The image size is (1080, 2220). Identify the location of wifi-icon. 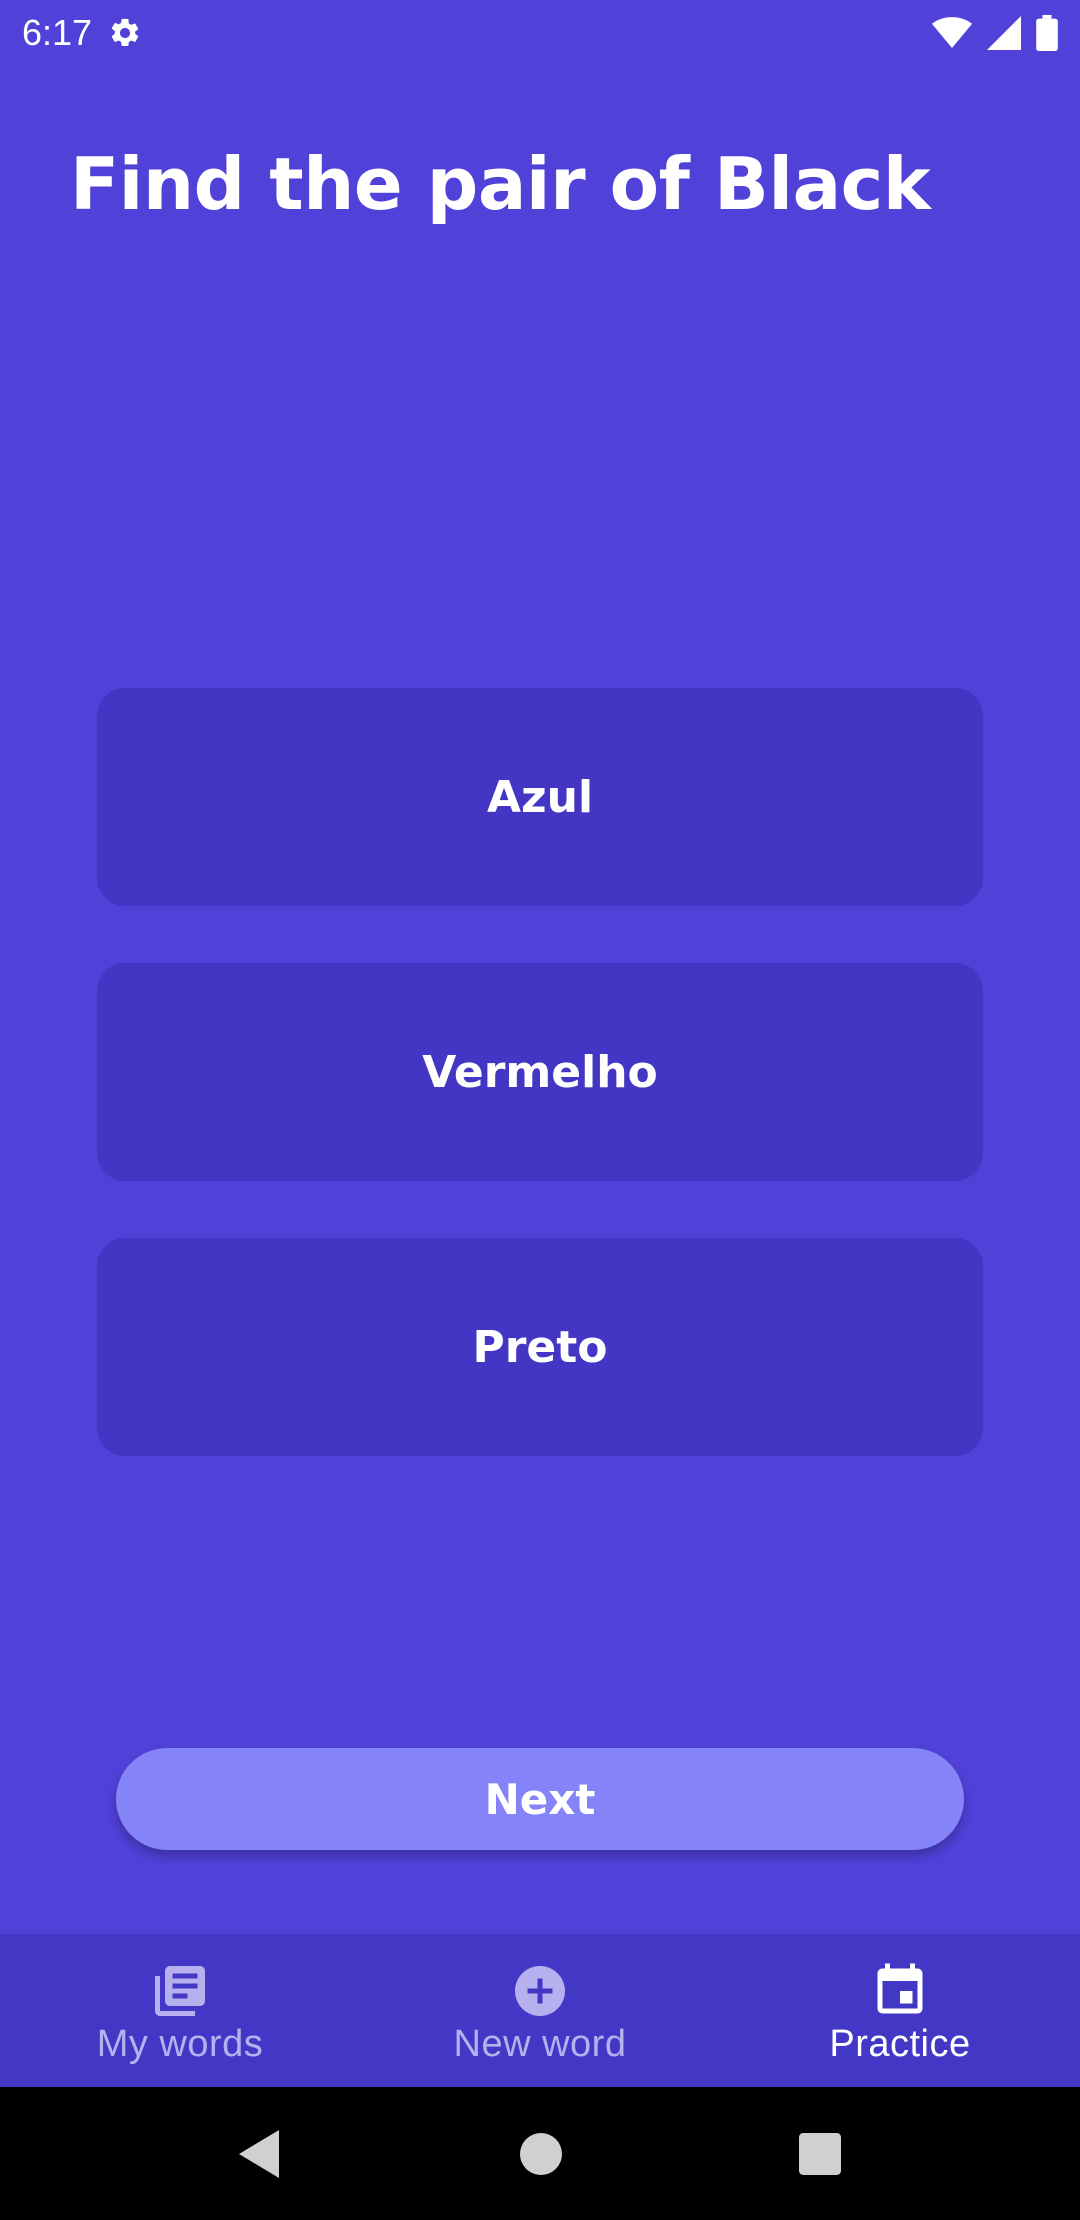
(952, 33).